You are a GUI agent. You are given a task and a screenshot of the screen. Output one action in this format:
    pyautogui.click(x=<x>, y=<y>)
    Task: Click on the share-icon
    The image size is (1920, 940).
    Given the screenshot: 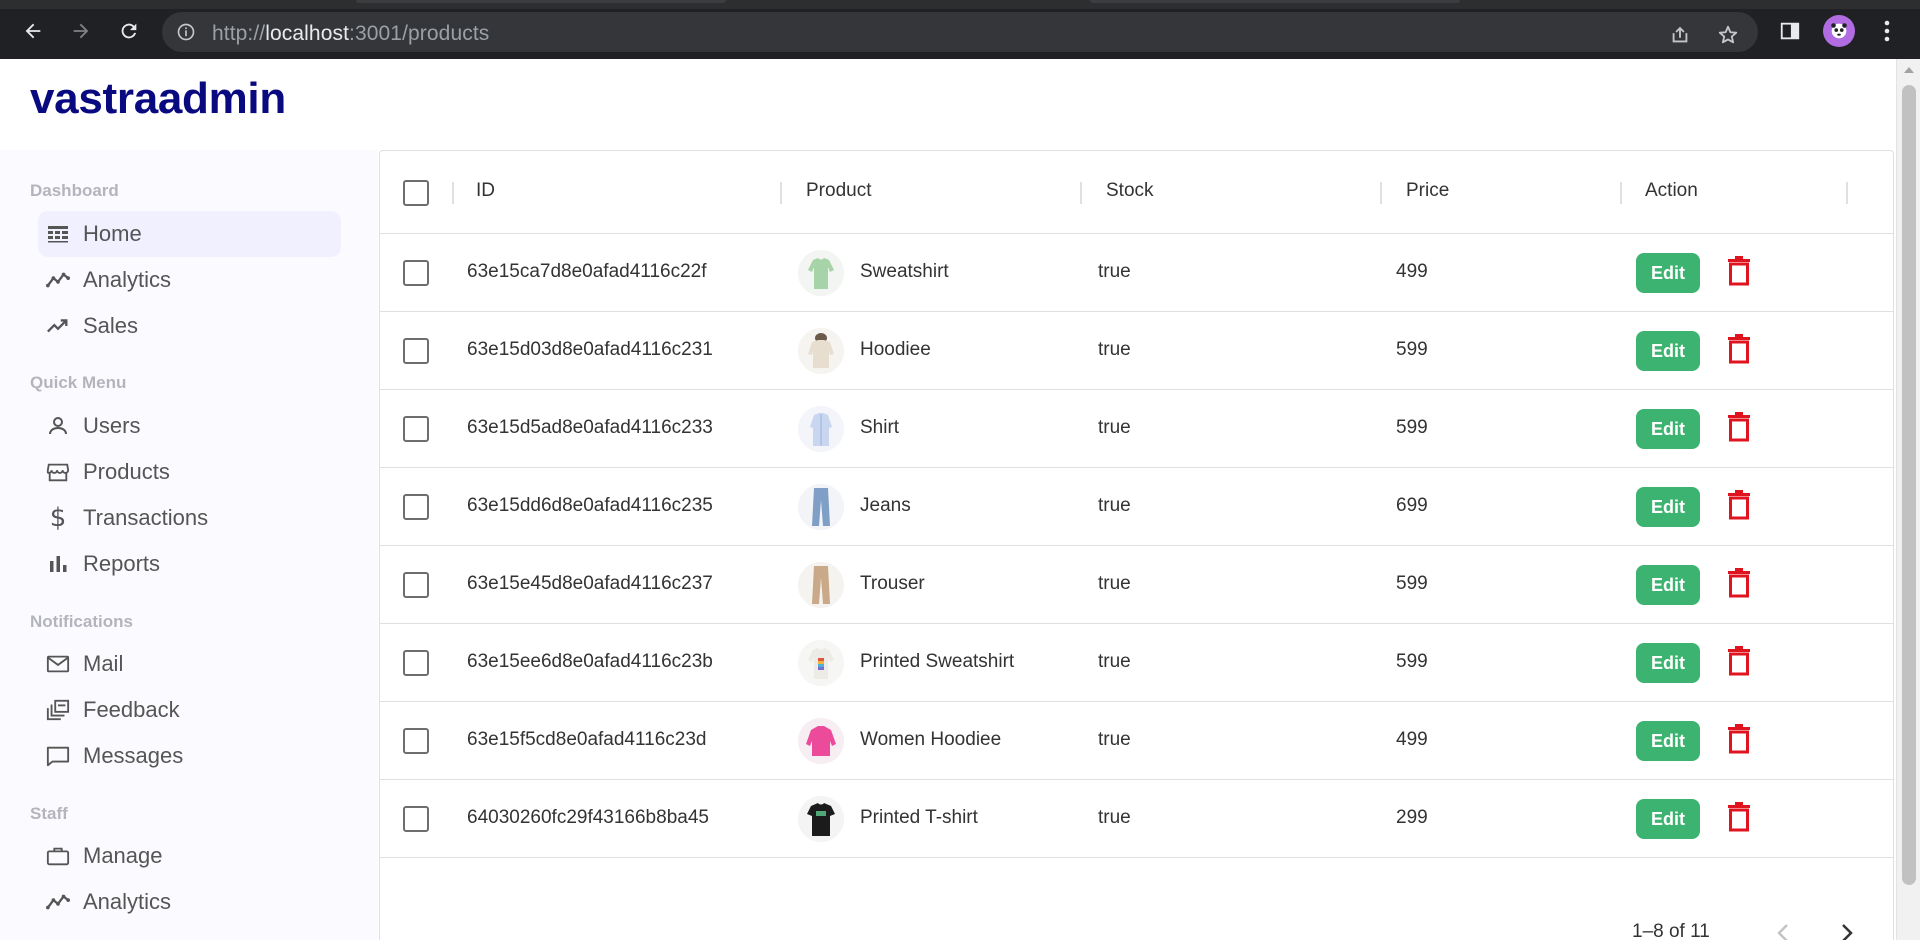 What is the action you would take?
    pyautogui.click(x=1680, y=35)
    